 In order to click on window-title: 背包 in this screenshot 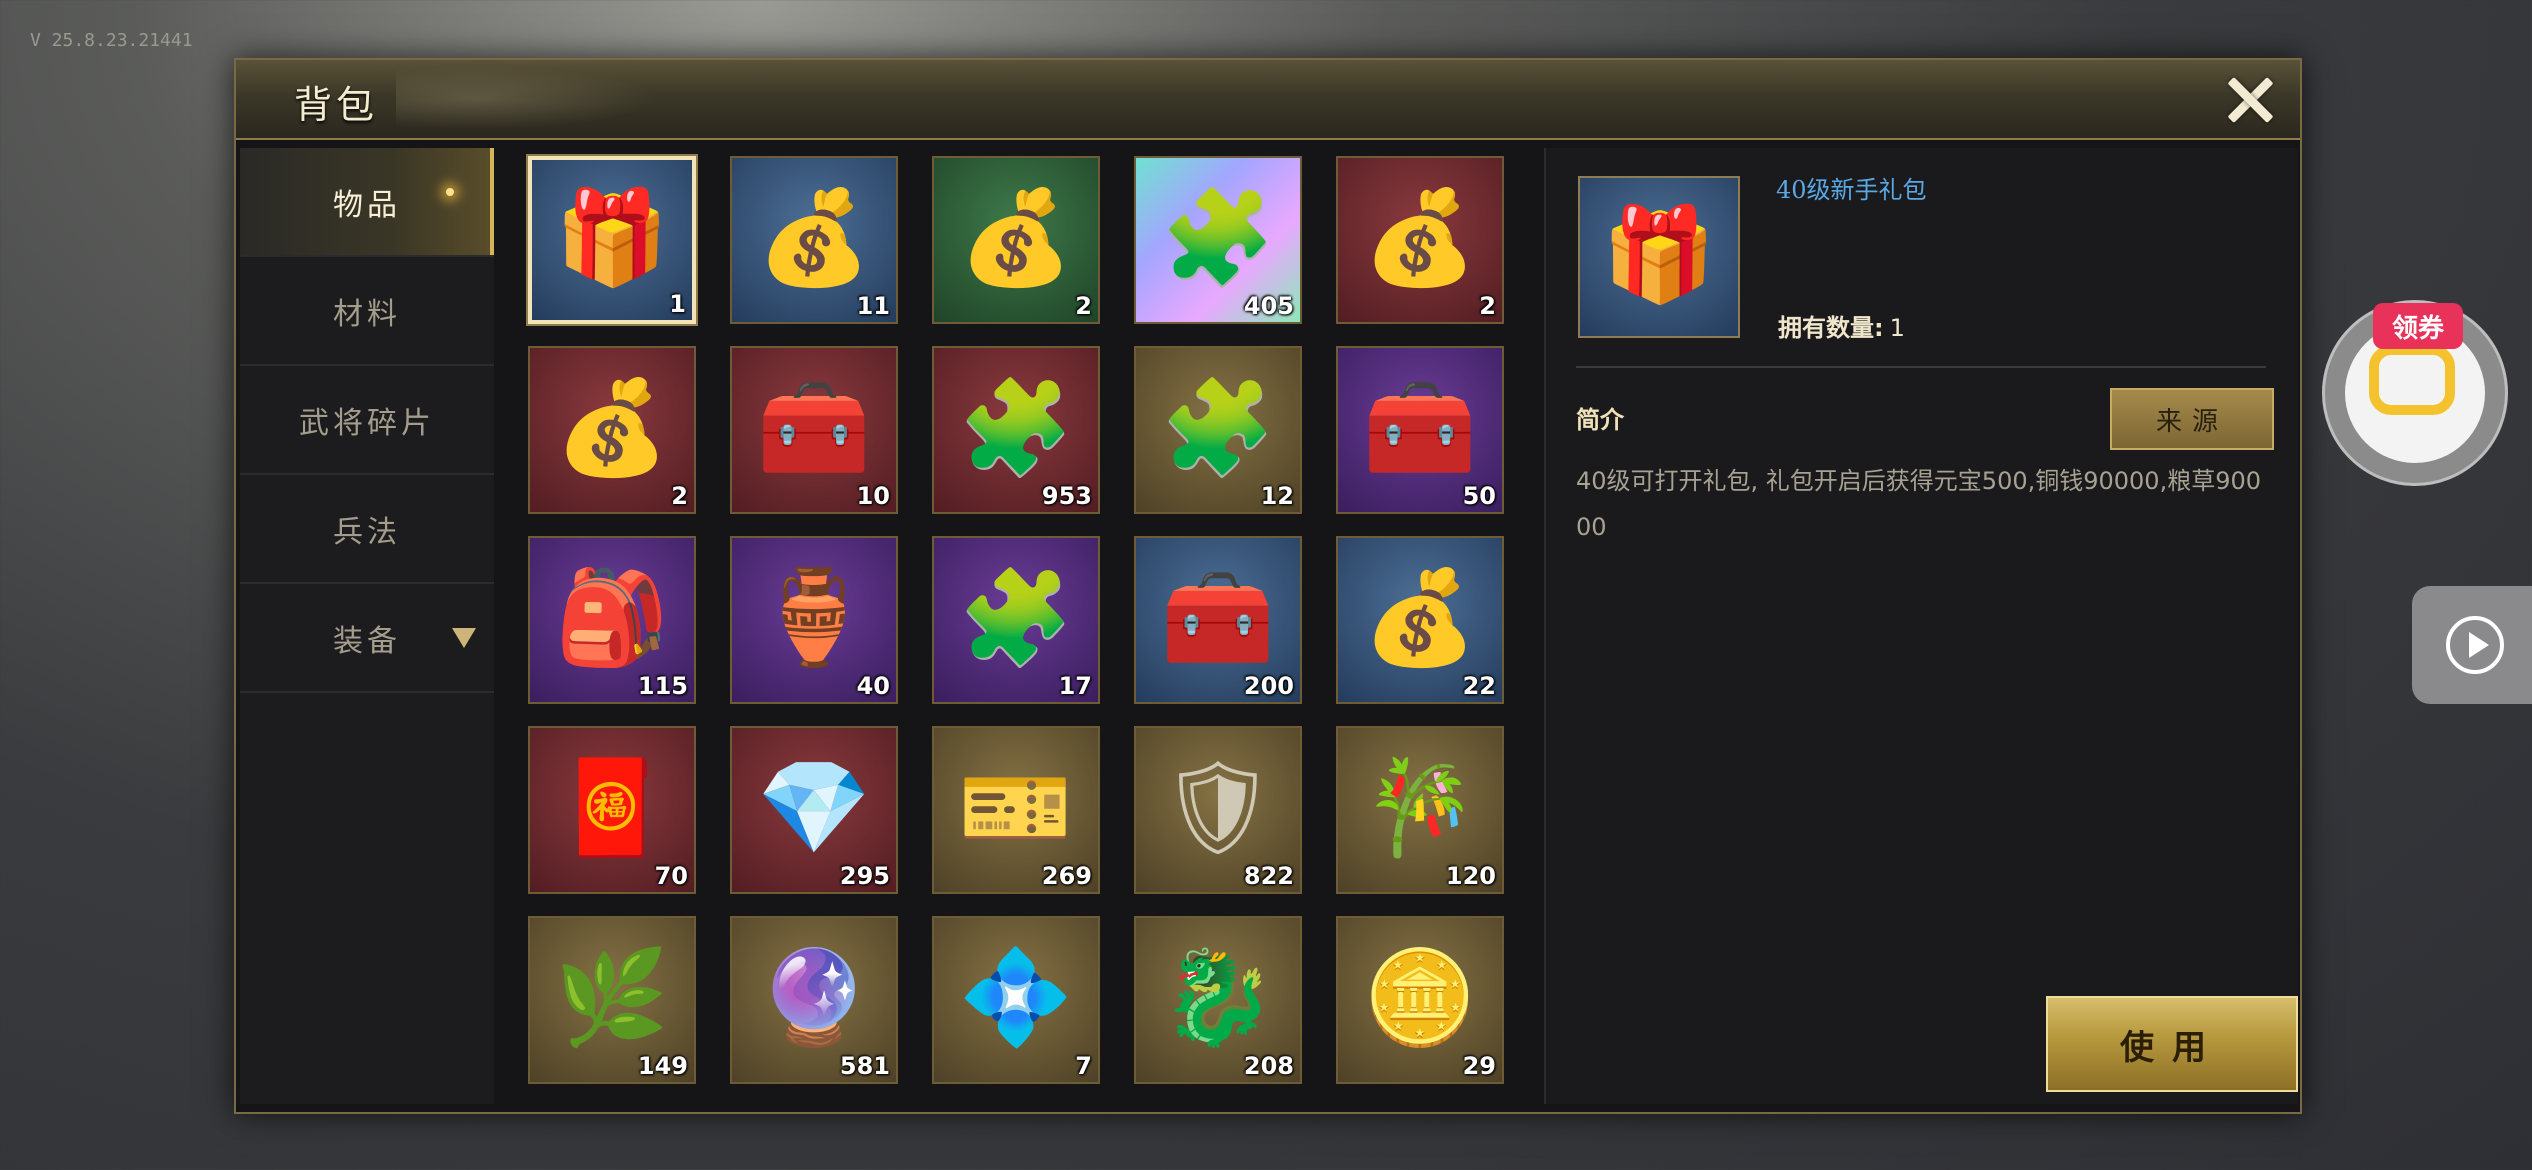, I will do `click(336, 105)`.